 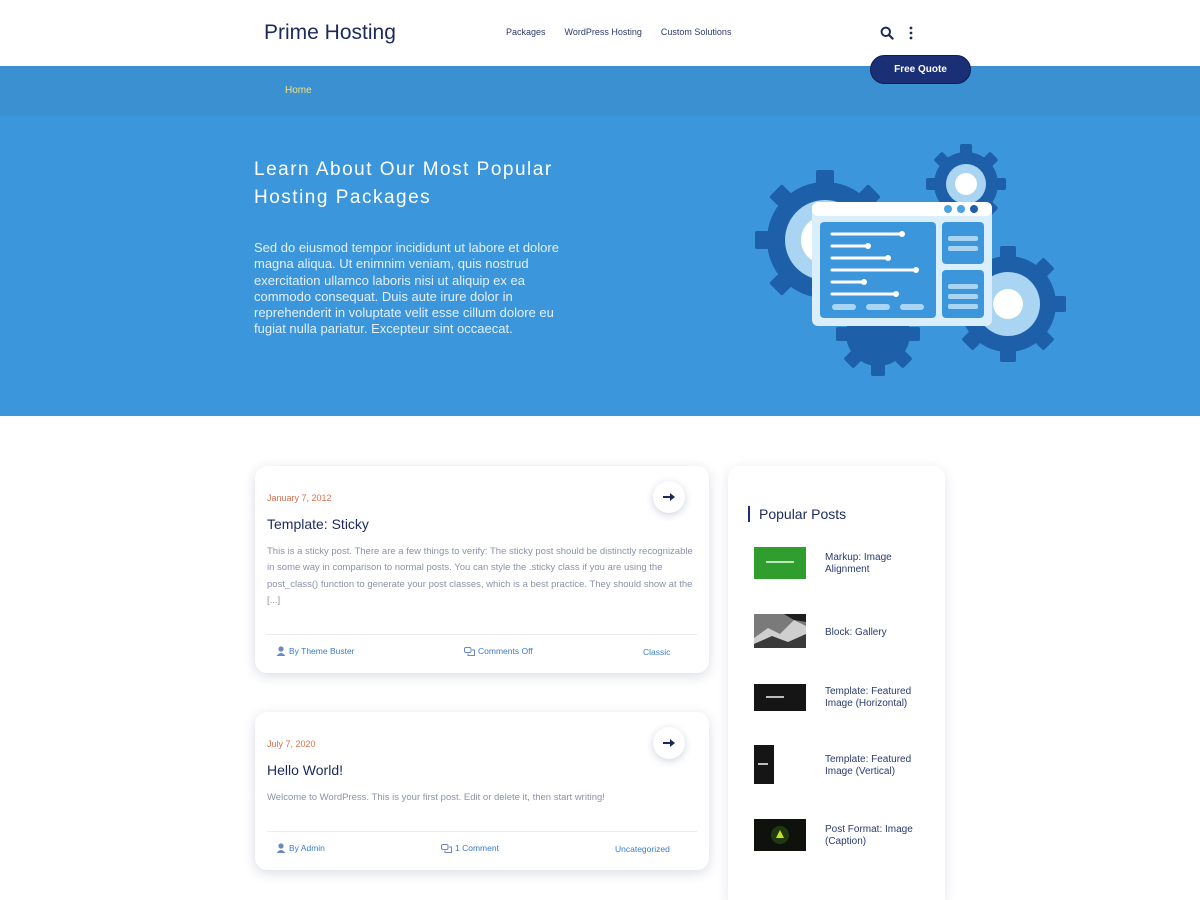 I want to click on post-title: Template: Sticky, so click(x=318, y=524).